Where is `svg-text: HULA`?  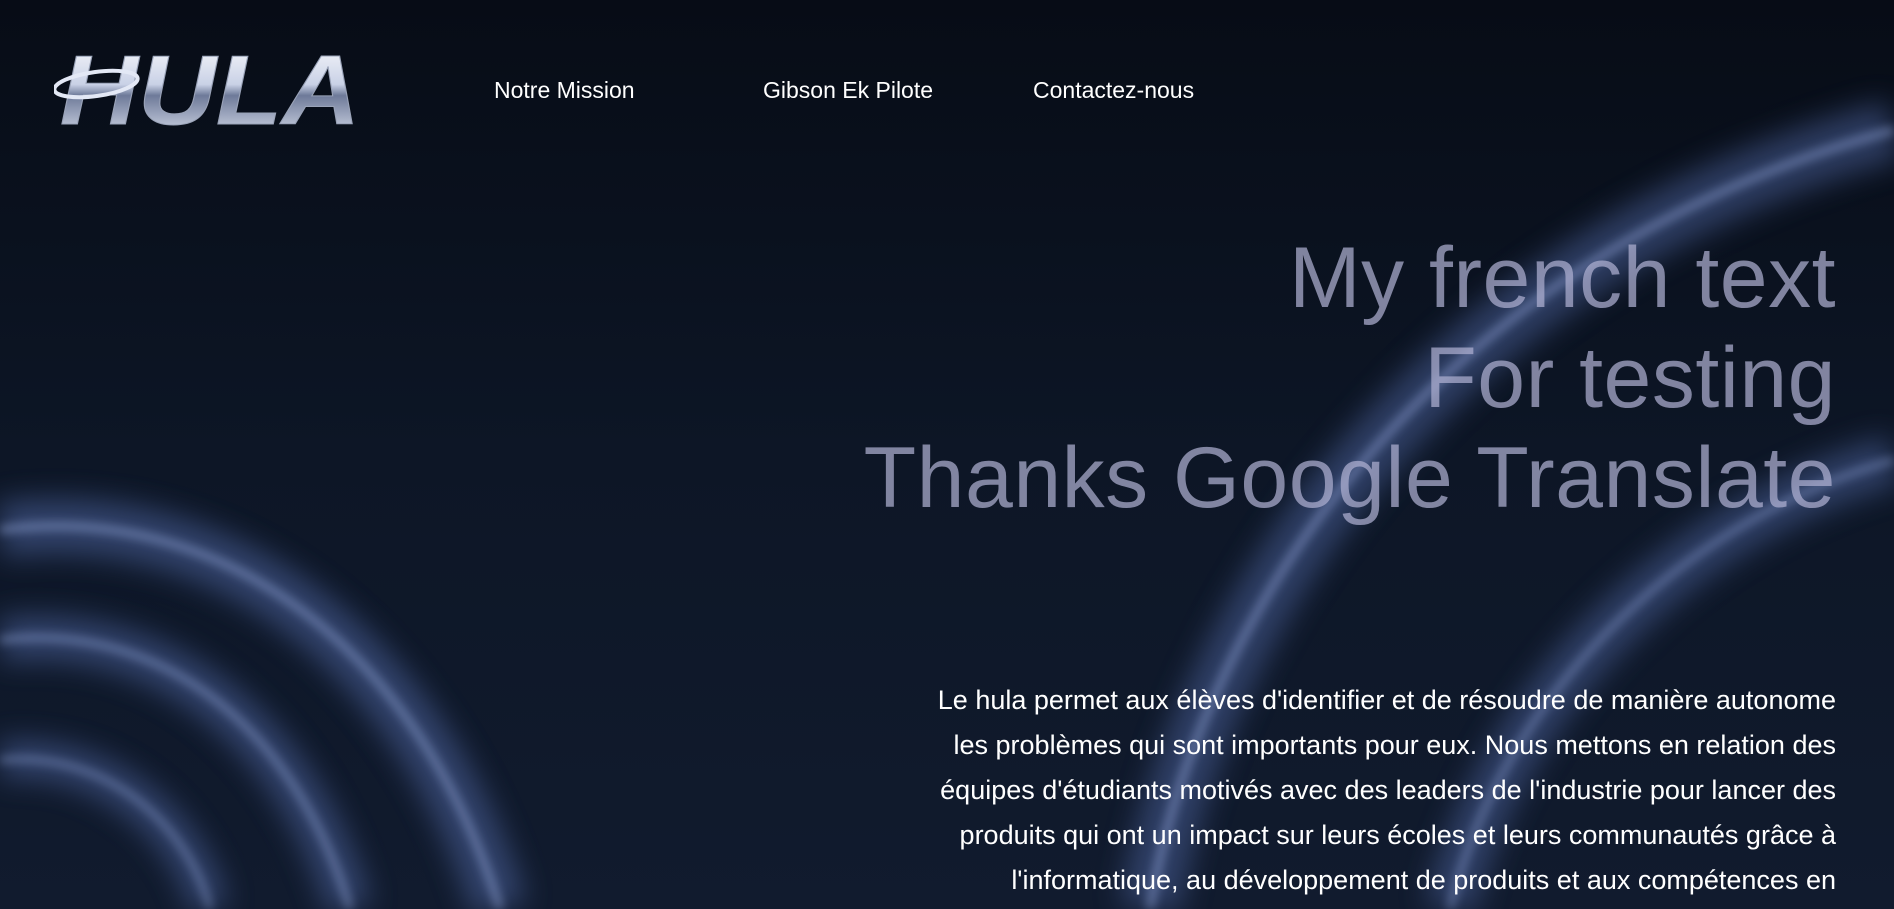
svg-text: HULA is located at coordinates (210, 90).